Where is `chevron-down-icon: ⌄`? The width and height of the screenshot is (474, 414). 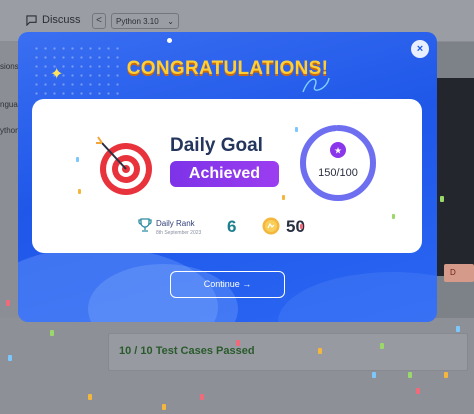
chevron-down-icon: ⌄ is located at coordinates (170, 21).